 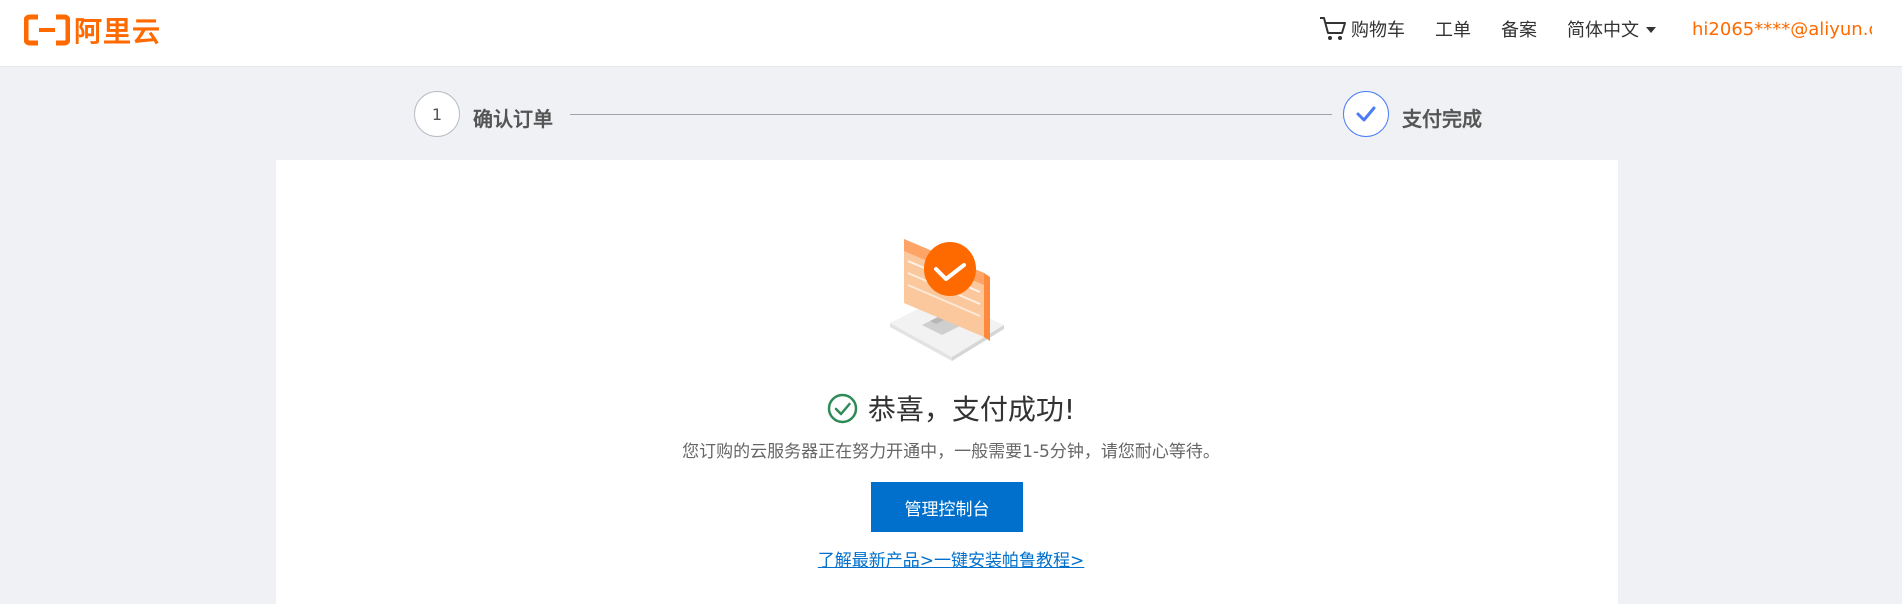 What do you see at coordinates (437, 114) in the screenshot?
I see `step-1-marker: 1` at bounding box center [437, 114].